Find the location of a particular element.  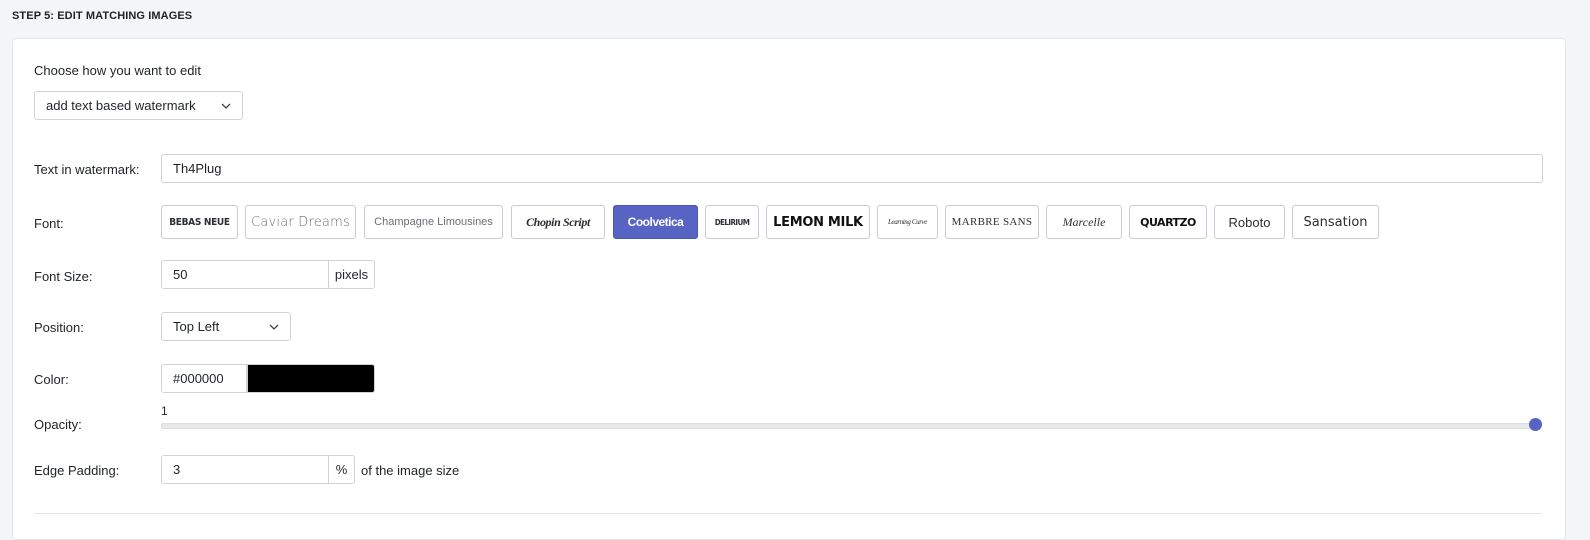

font-option-delirium: DELIRIUM is located at coordinates (732, 222).